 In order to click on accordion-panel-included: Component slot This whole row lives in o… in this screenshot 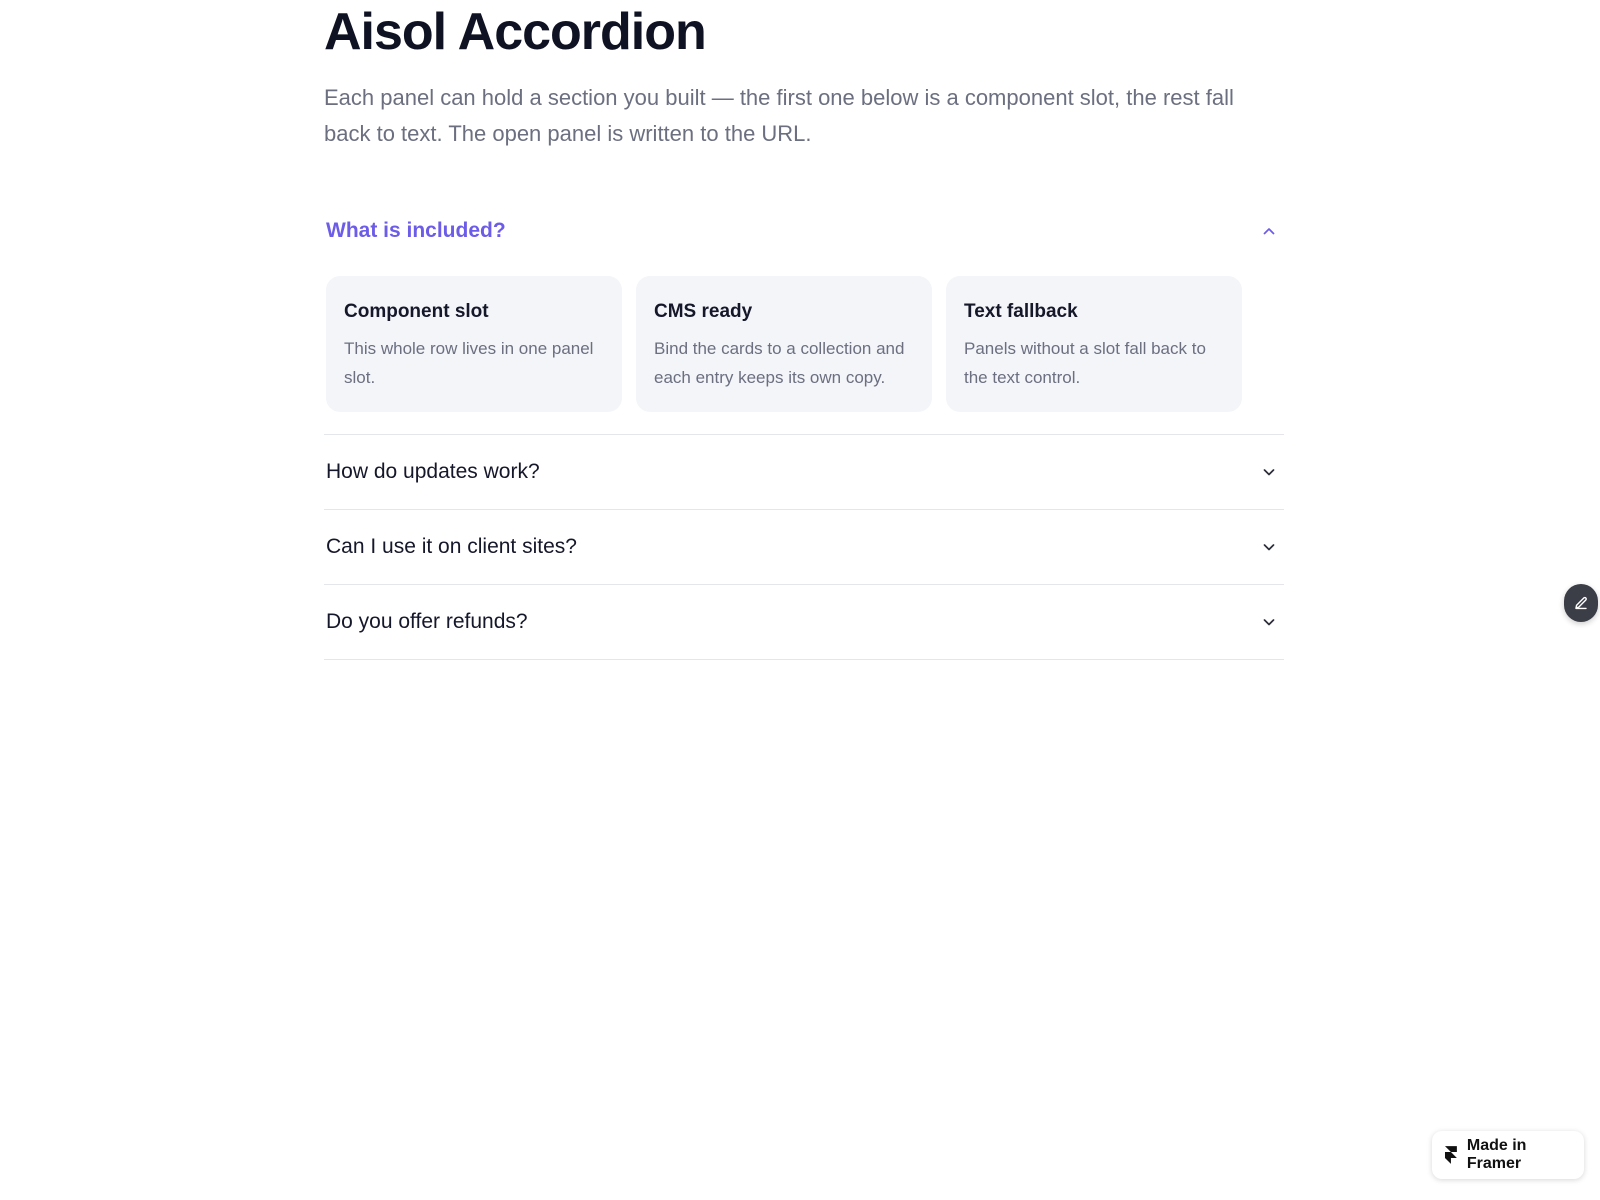, I will do `click(804, 351)`.